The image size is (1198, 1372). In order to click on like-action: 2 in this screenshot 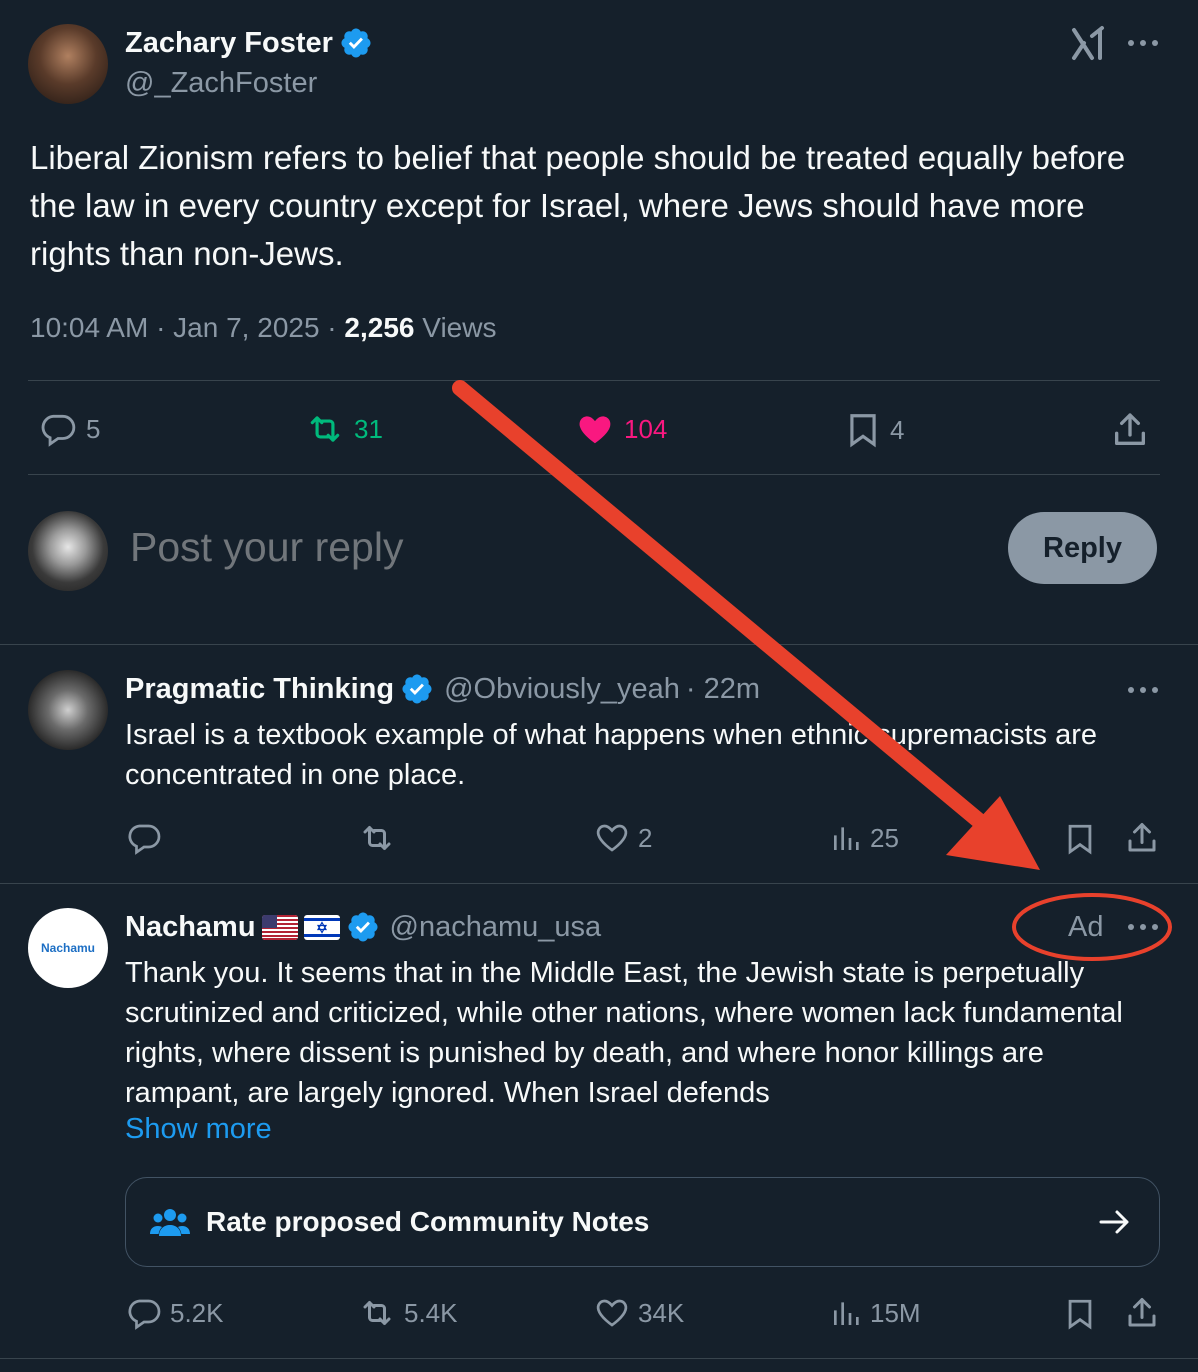, I will do `click(623, 838)`.